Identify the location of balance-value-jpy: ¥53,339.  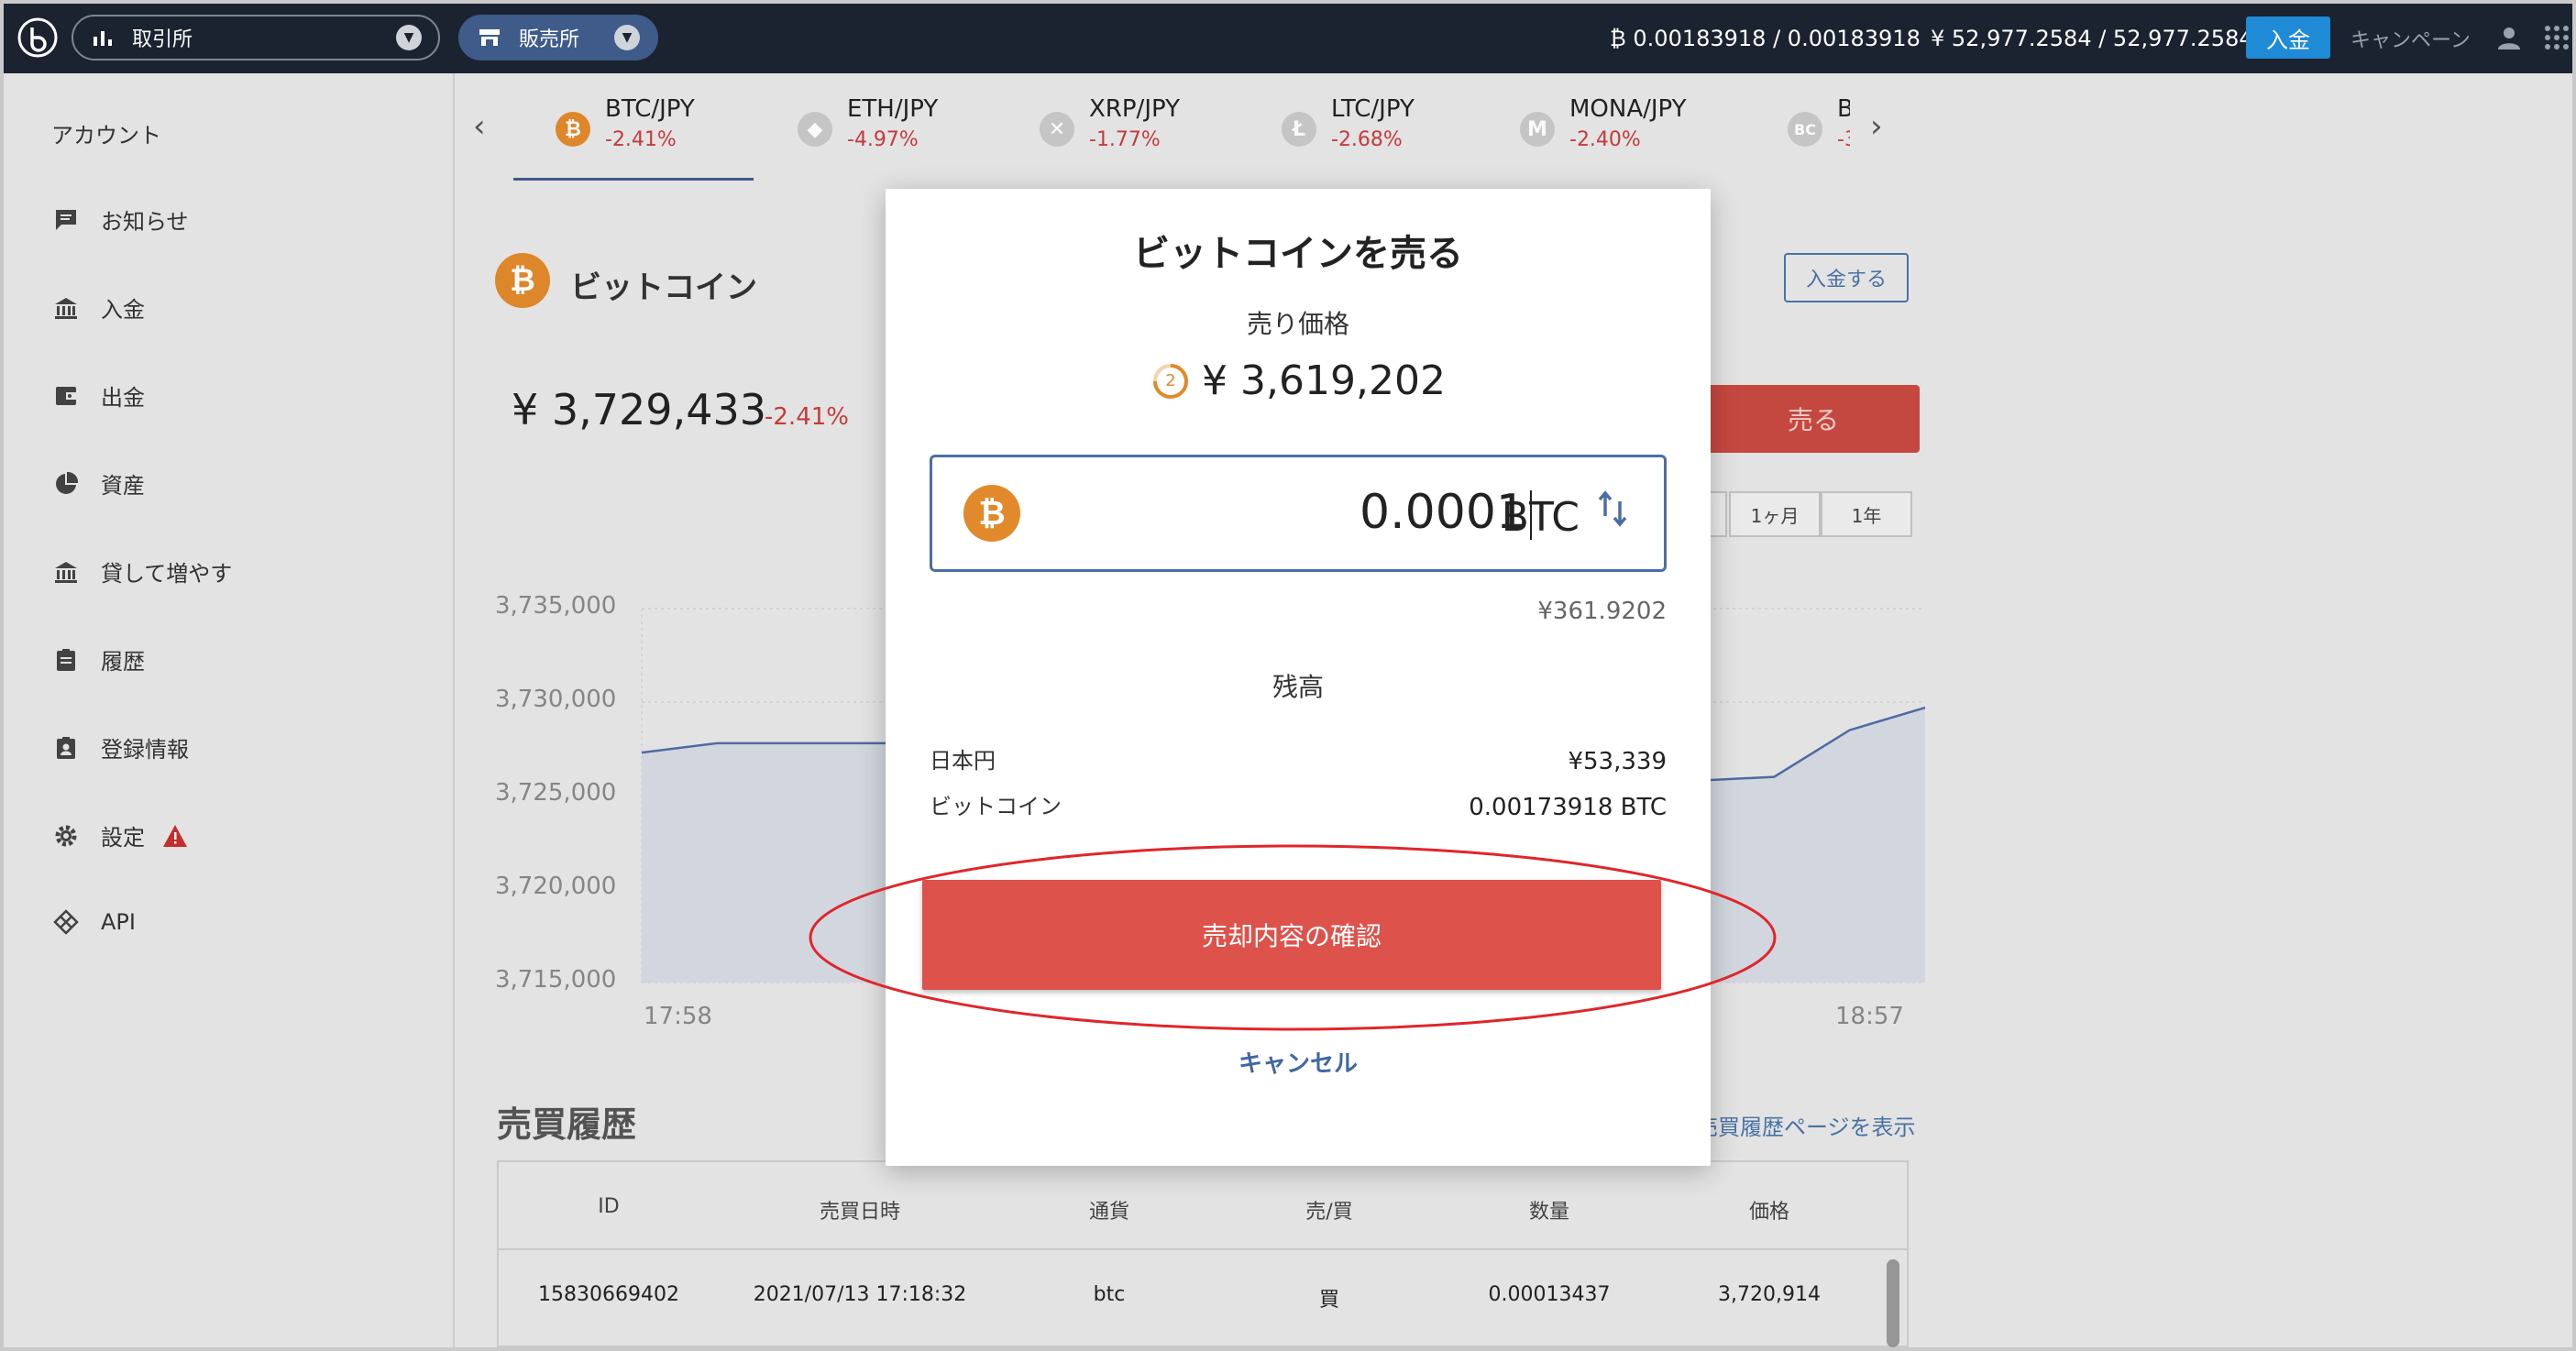
(1618, 761).